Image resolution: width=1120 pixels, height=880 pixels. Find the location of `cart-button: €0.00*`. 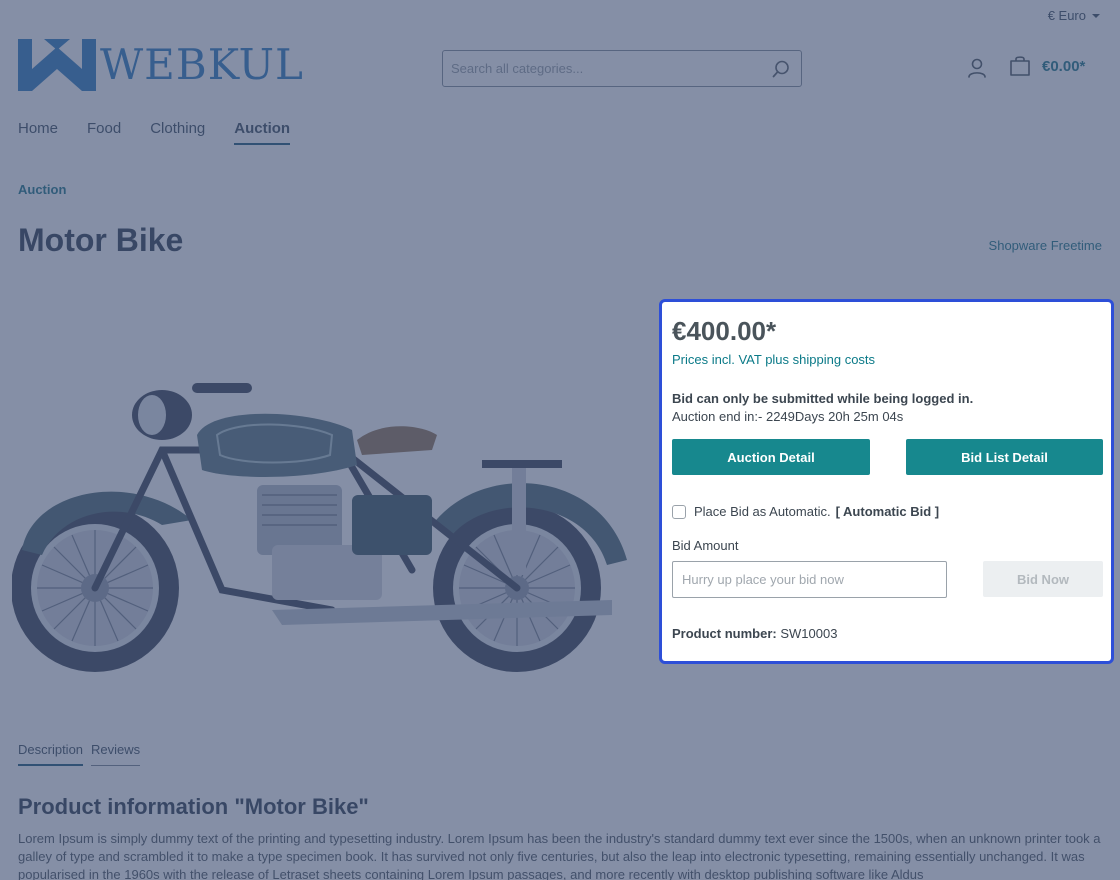

cart-button: €0.00* is located at coordinates (1046, 66).